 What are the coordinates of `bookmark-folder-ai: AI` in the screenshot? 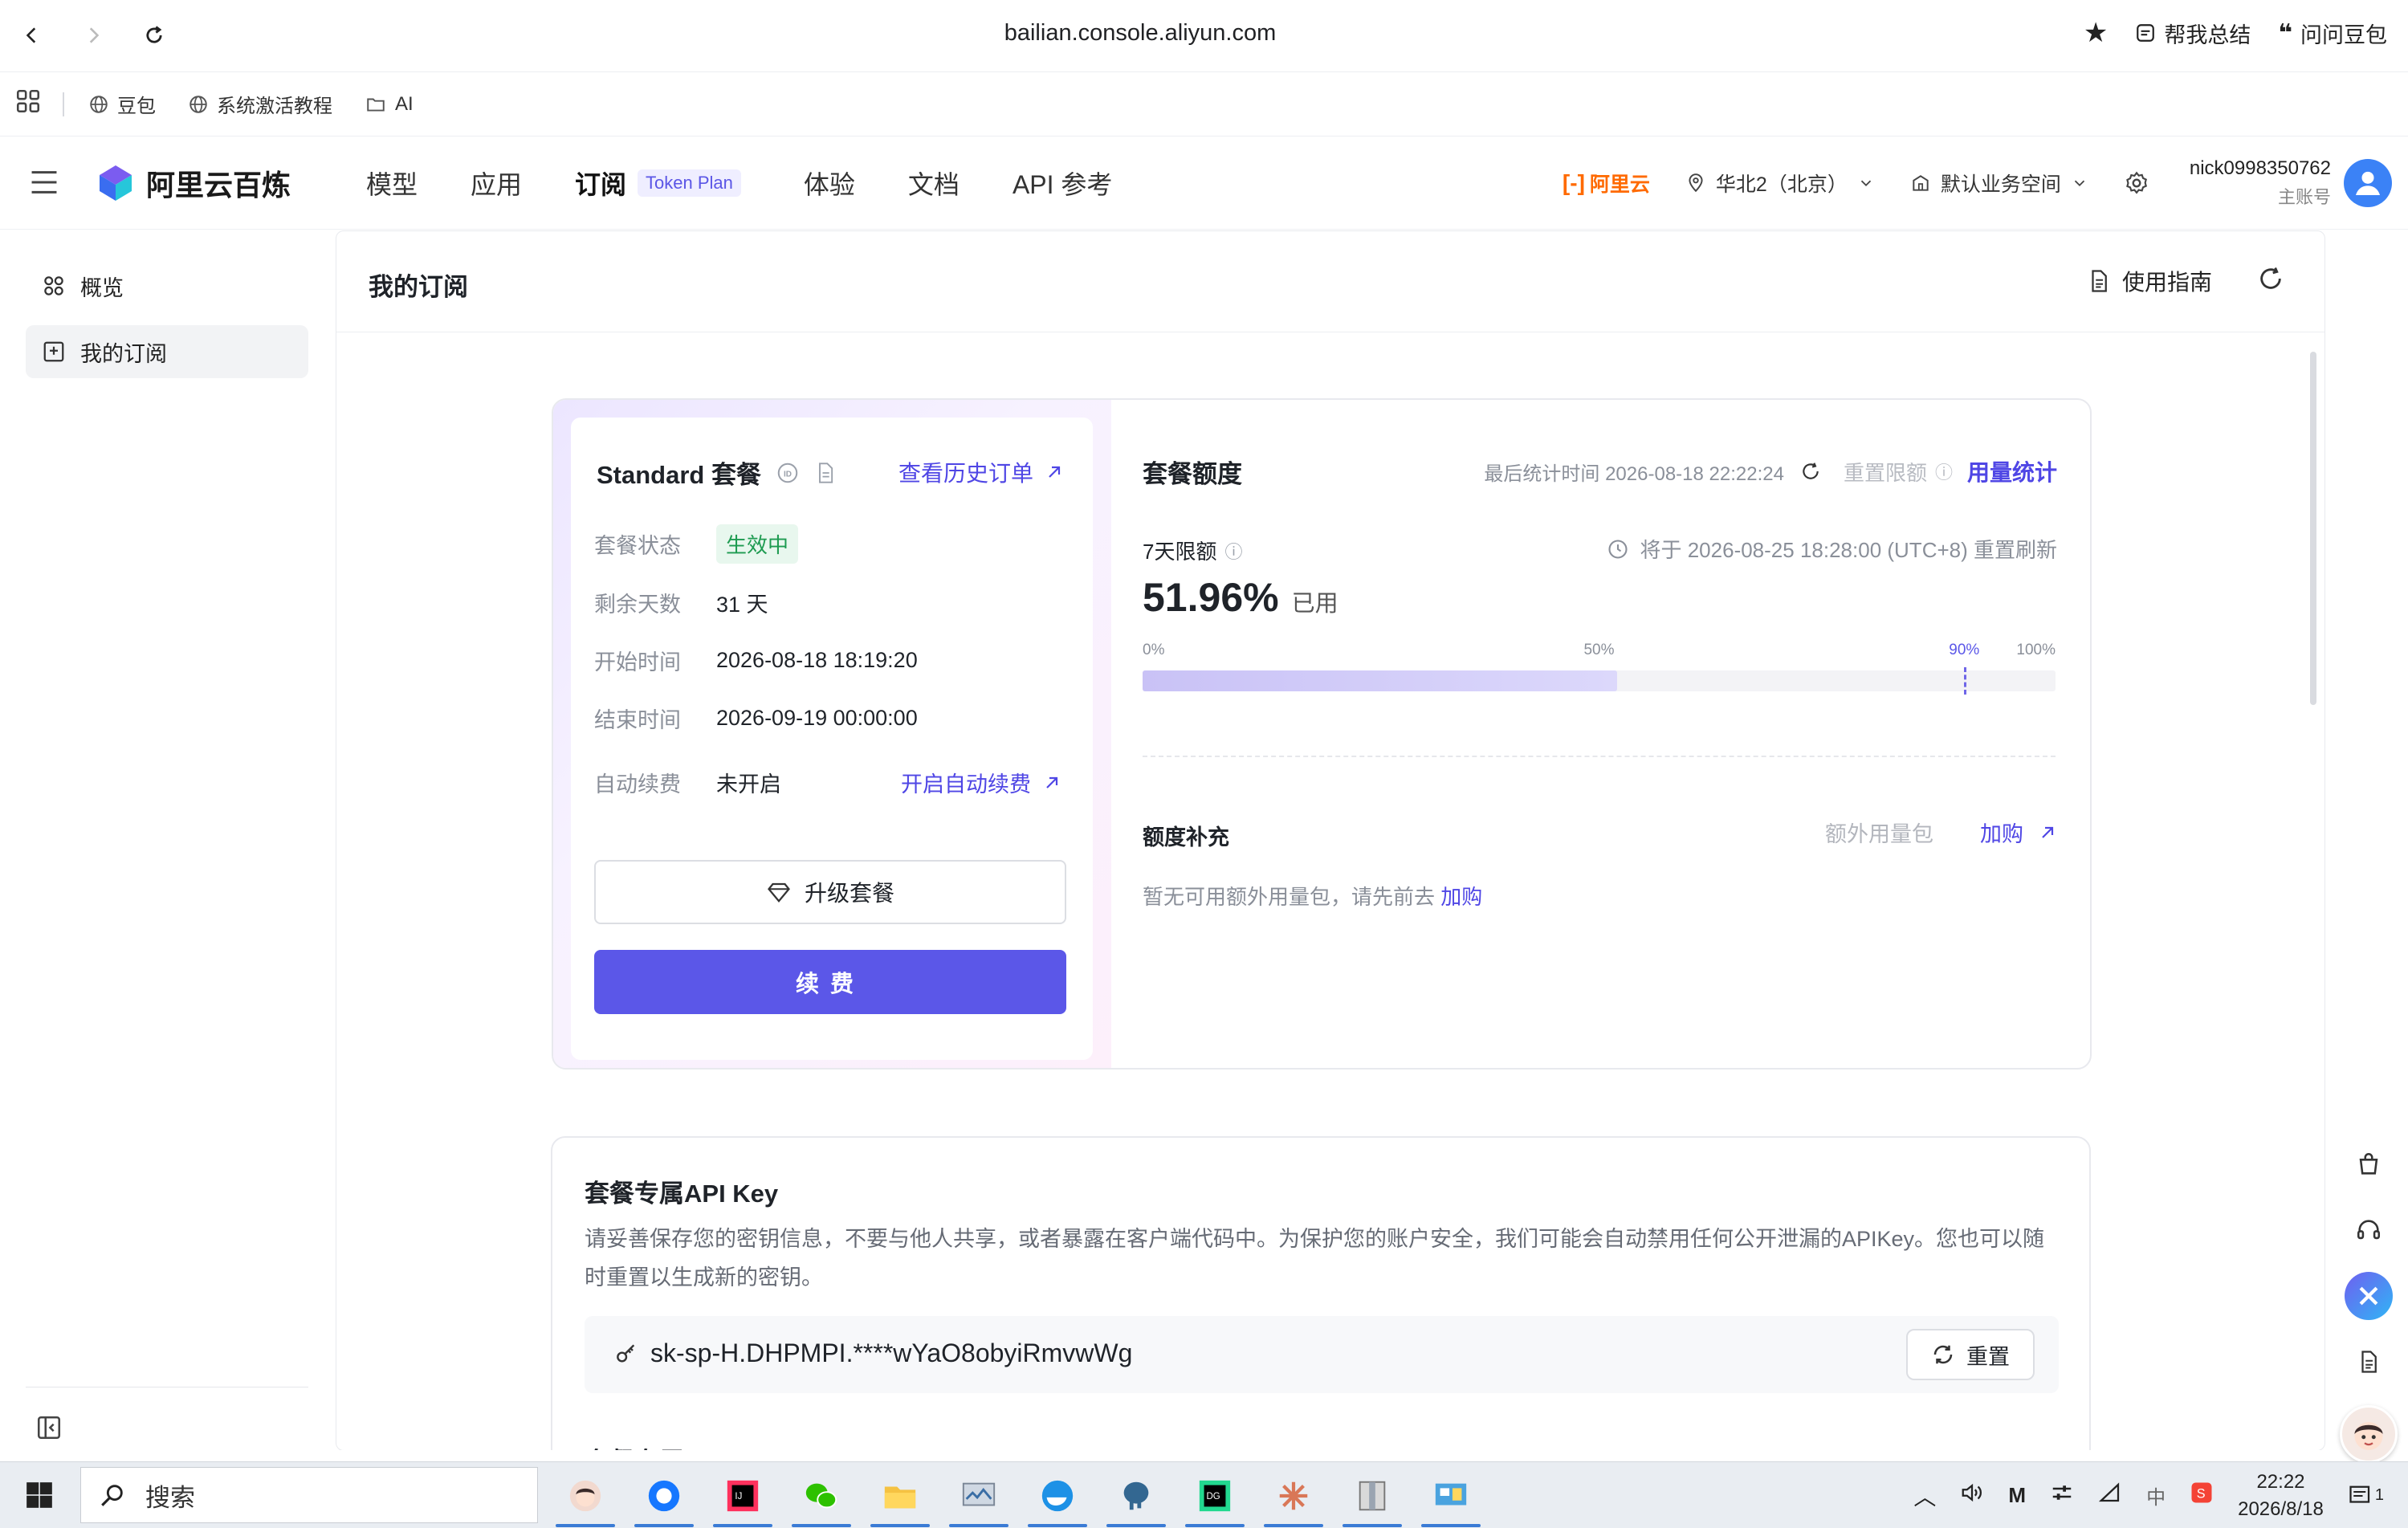 It's located at (389, 104).